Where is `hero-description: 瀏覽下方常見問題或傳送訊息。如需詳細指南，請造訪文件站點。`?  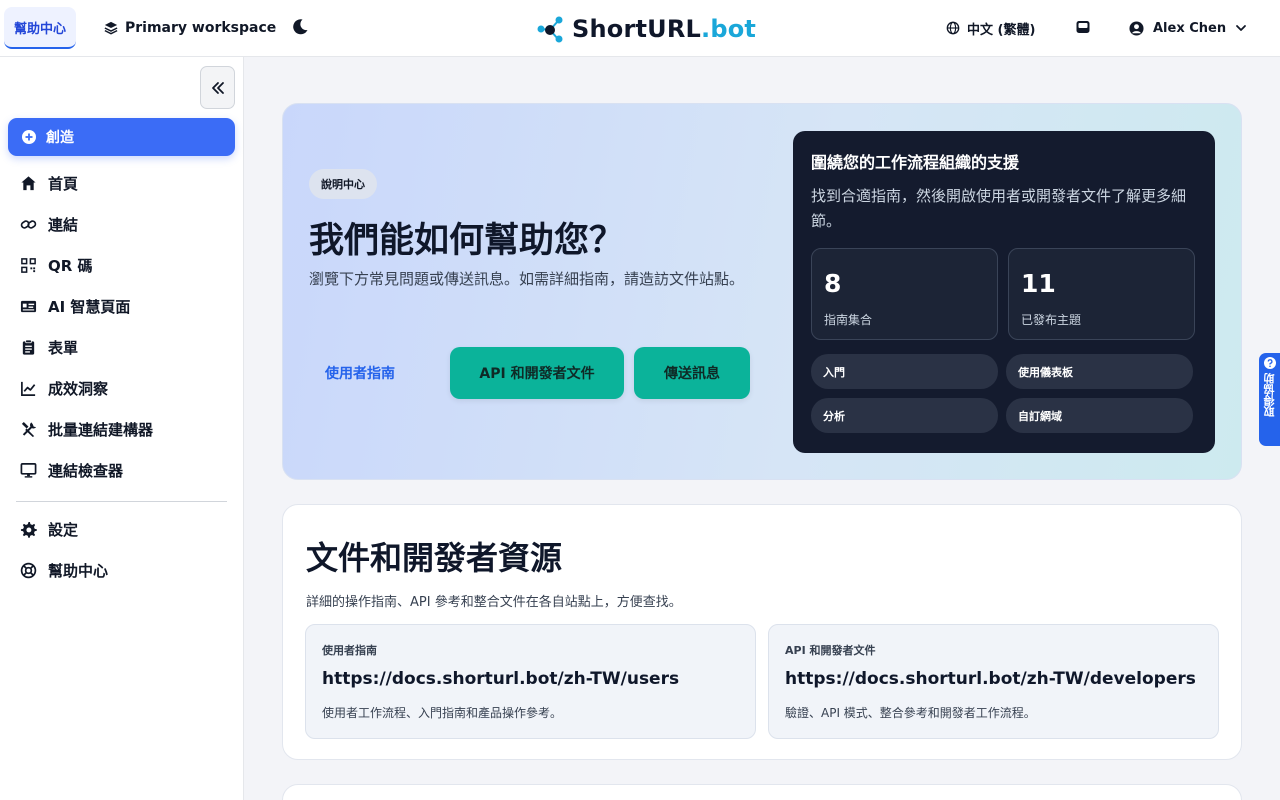
hero-description: 瀏覽下方常見問題或傳送訊息。如需詳細指南，請造訪文件站點。 is located at coordinates (527, 279).